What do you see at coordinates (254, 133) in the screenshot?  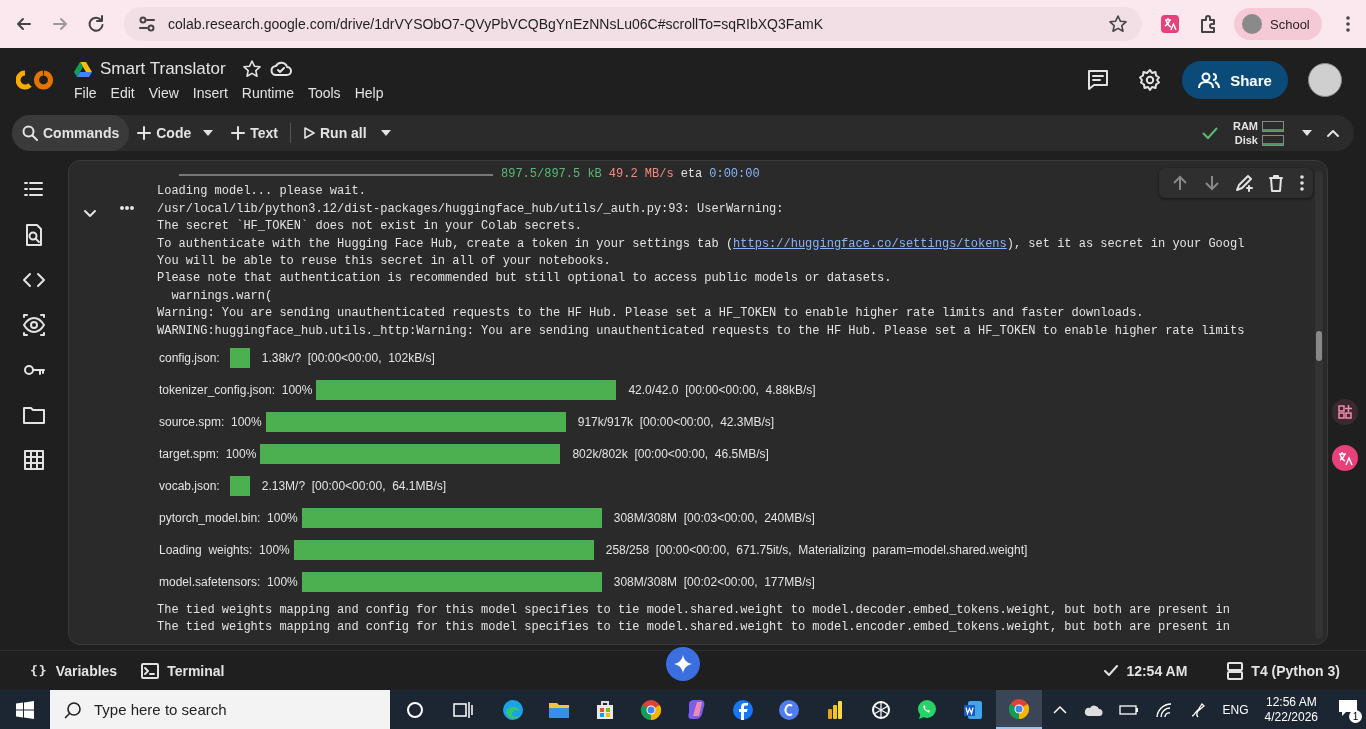 I see `add-text-button: Text` at bounding box center [254, 133].